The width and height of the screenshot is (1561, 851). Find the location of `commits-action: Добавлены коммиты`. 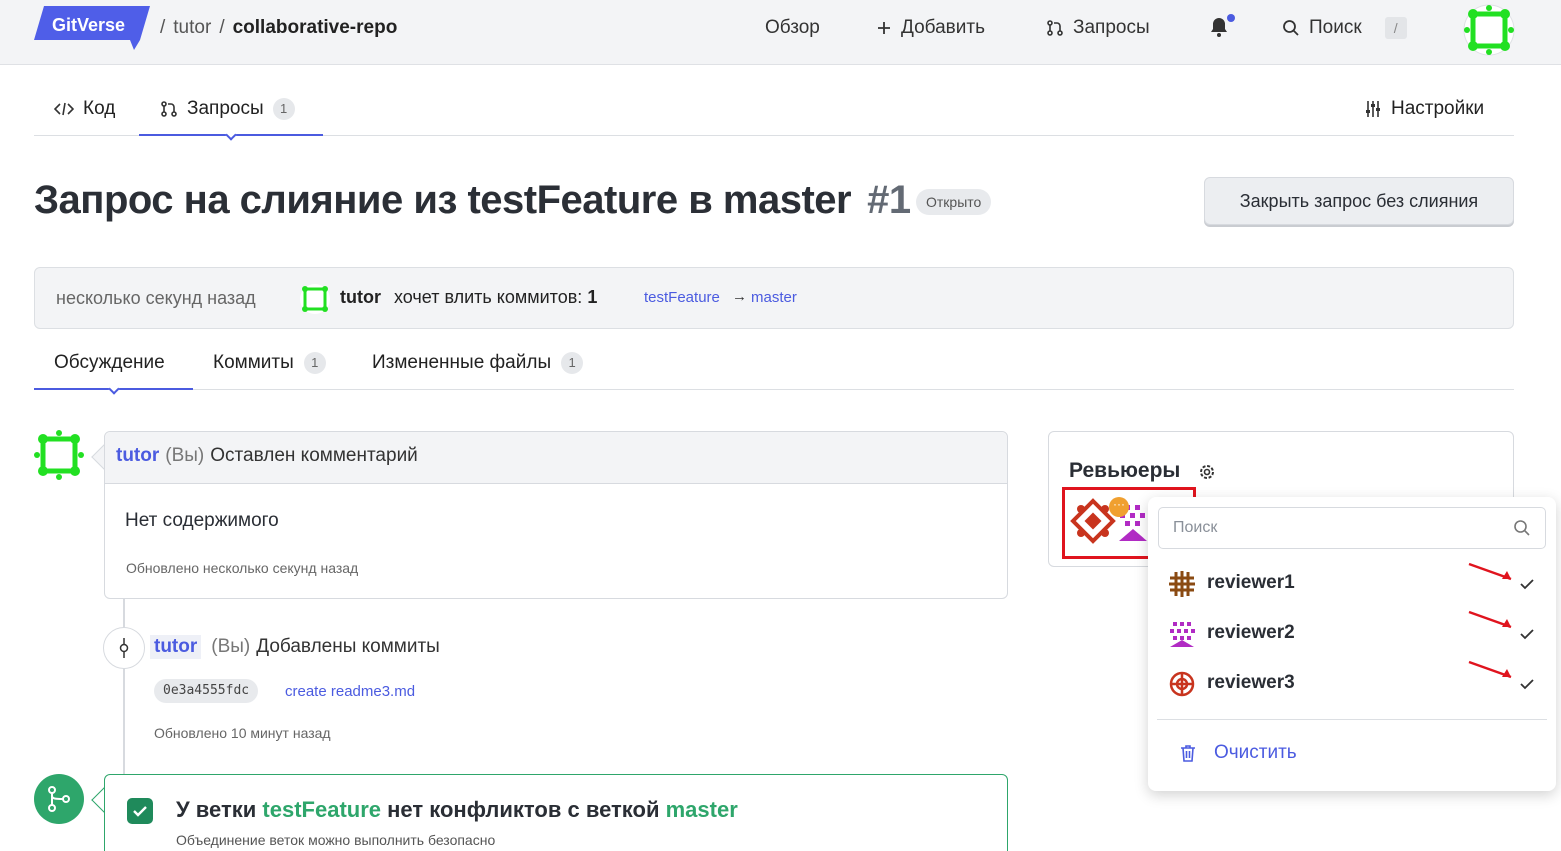

commits-action: Добавлены коммиты is located at coordinates (348, 646).